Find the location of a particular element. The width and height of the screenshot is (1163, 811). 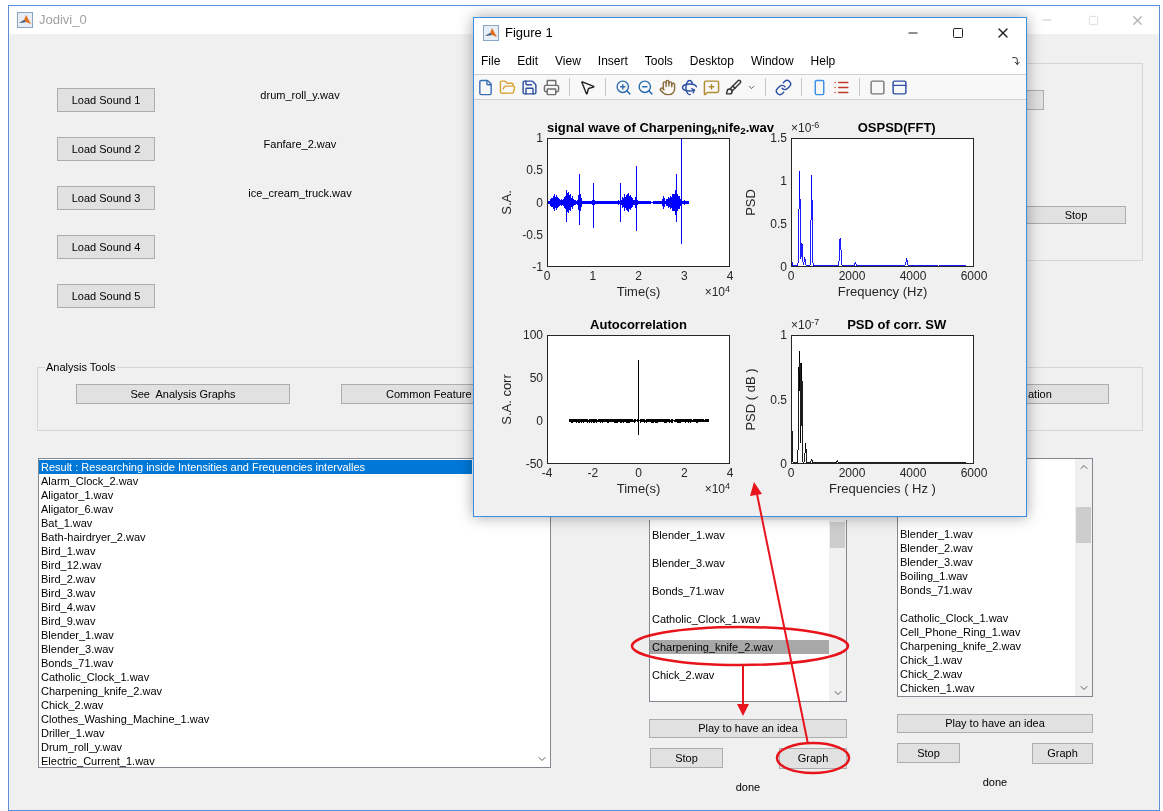

list-item: Result : Researching inside Intensities and Frequencies intervalles is located at coordinates (255, 467).